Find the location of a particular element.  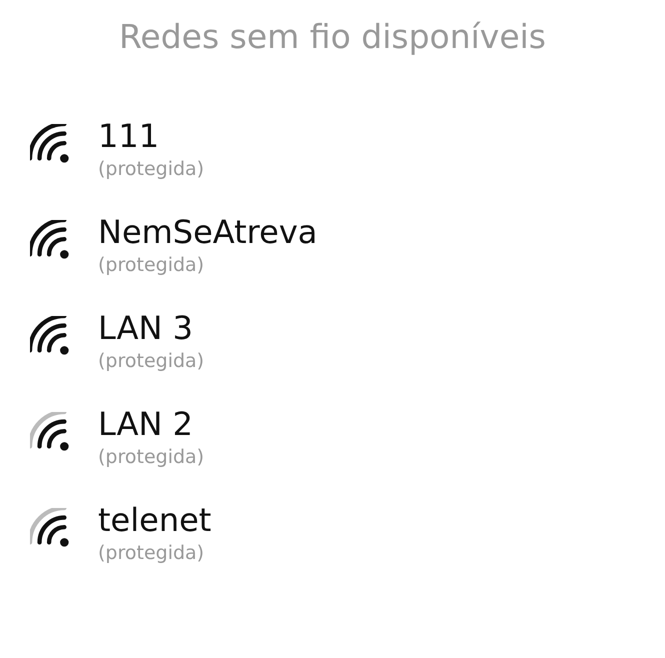

network-item: NemSeAtreva (protegida) is located at coordinates (332, 245).